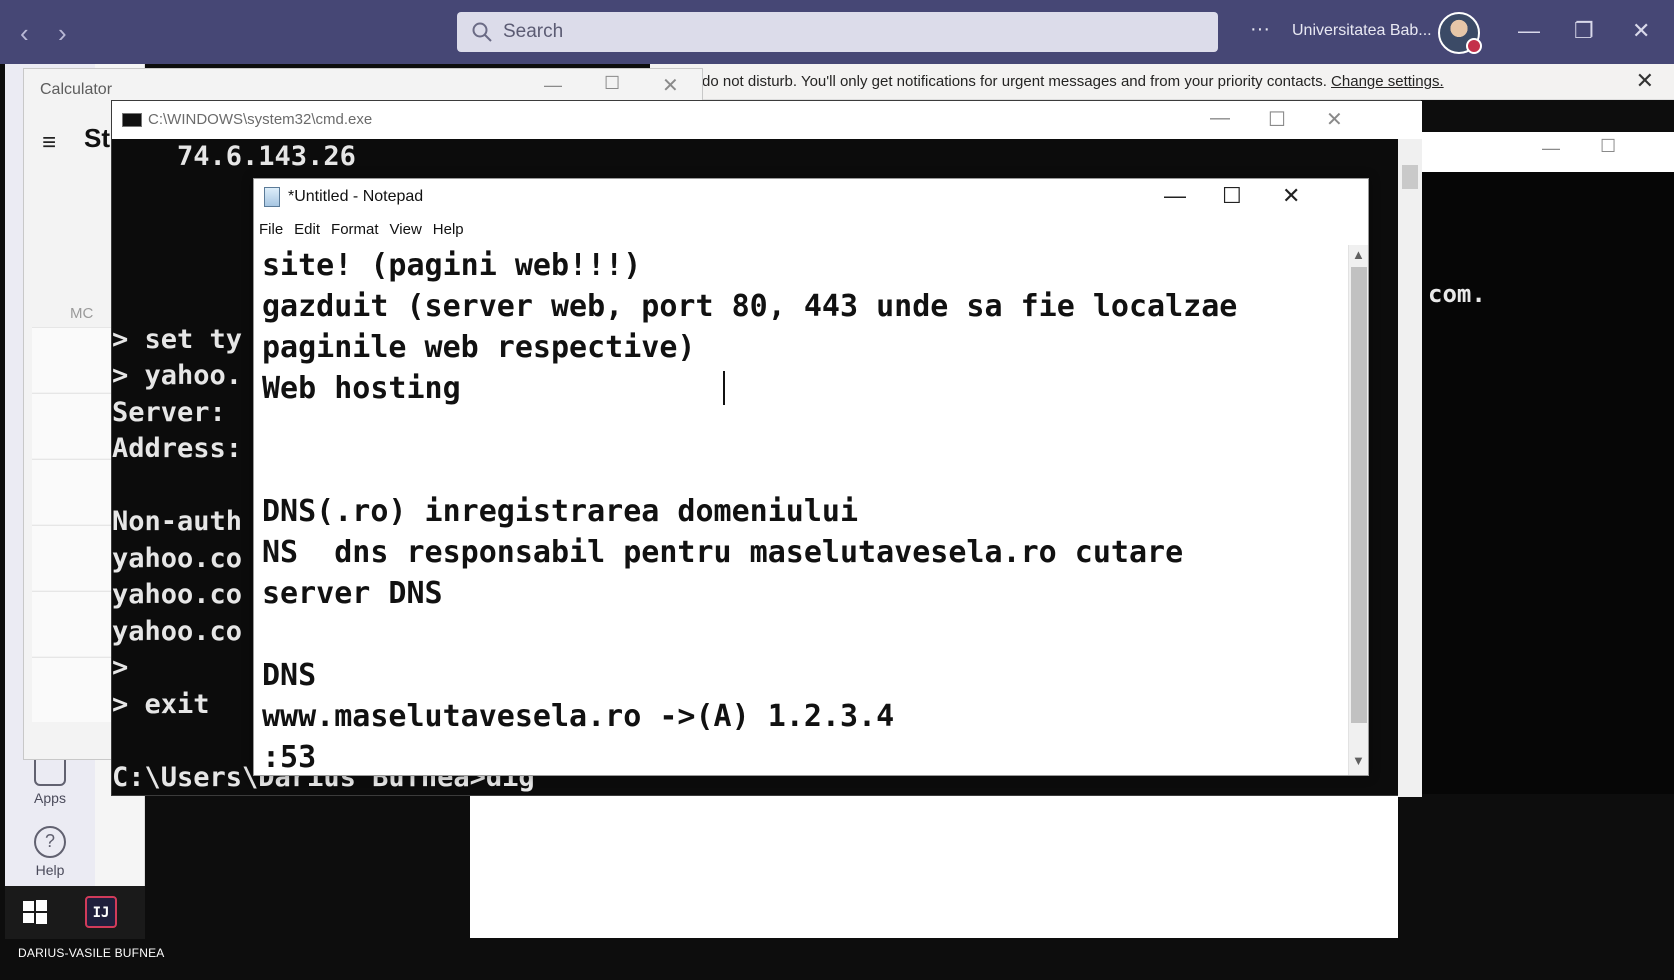 The width and height of the screenshot is (1674, 980). Describe the element at coordinates (307, 226) in the screenshot. I see `menu-edit: Edit` at that location.